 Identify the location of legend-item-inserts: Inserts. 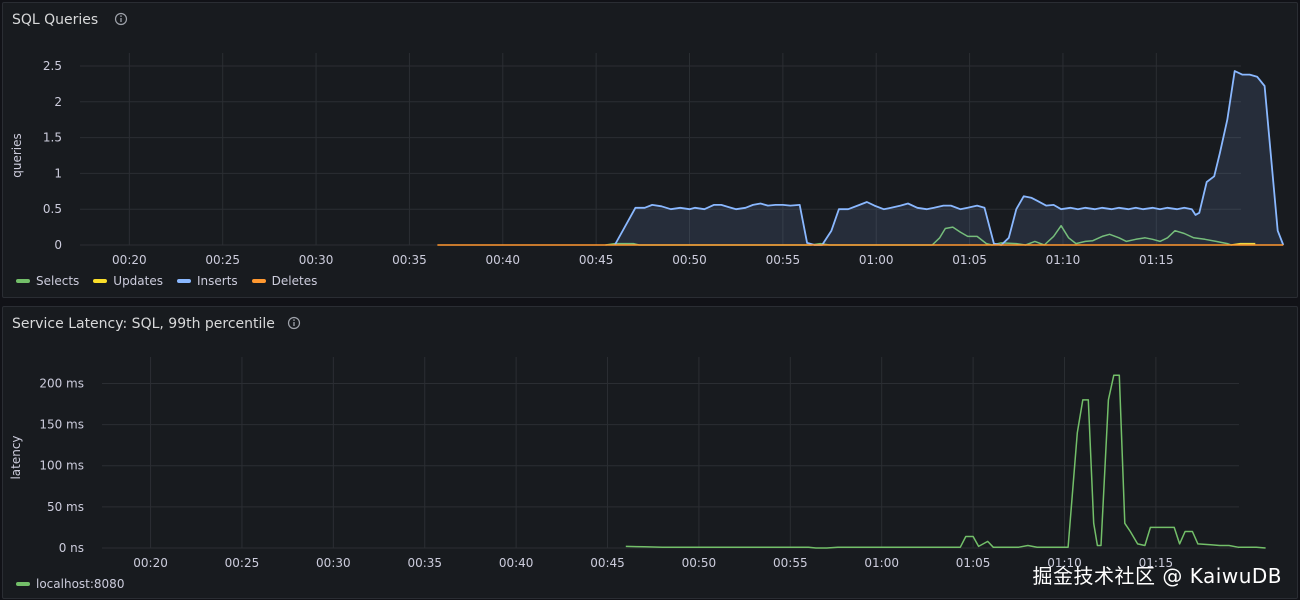
(207, 281).